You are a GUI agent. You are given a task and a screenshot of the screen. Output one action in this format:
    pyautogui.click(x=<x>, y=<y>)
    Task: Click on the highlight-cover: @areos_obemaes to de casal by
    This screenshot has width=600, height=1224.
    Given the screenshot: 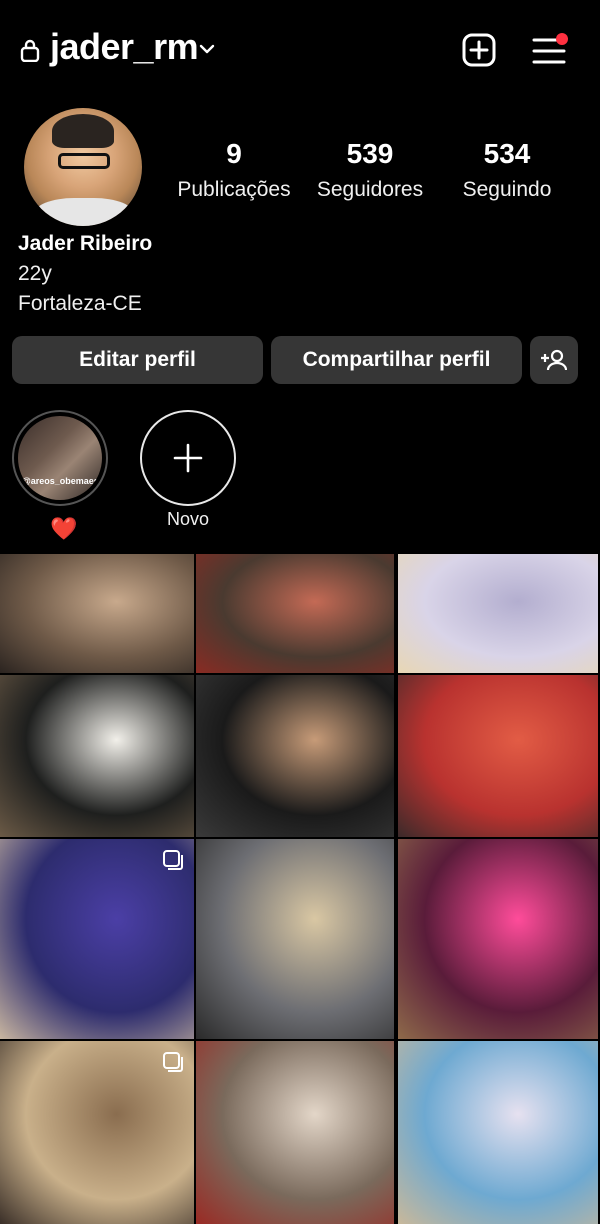 What is the action you would take?
    pyautogui.click(x=60, y=458)
    